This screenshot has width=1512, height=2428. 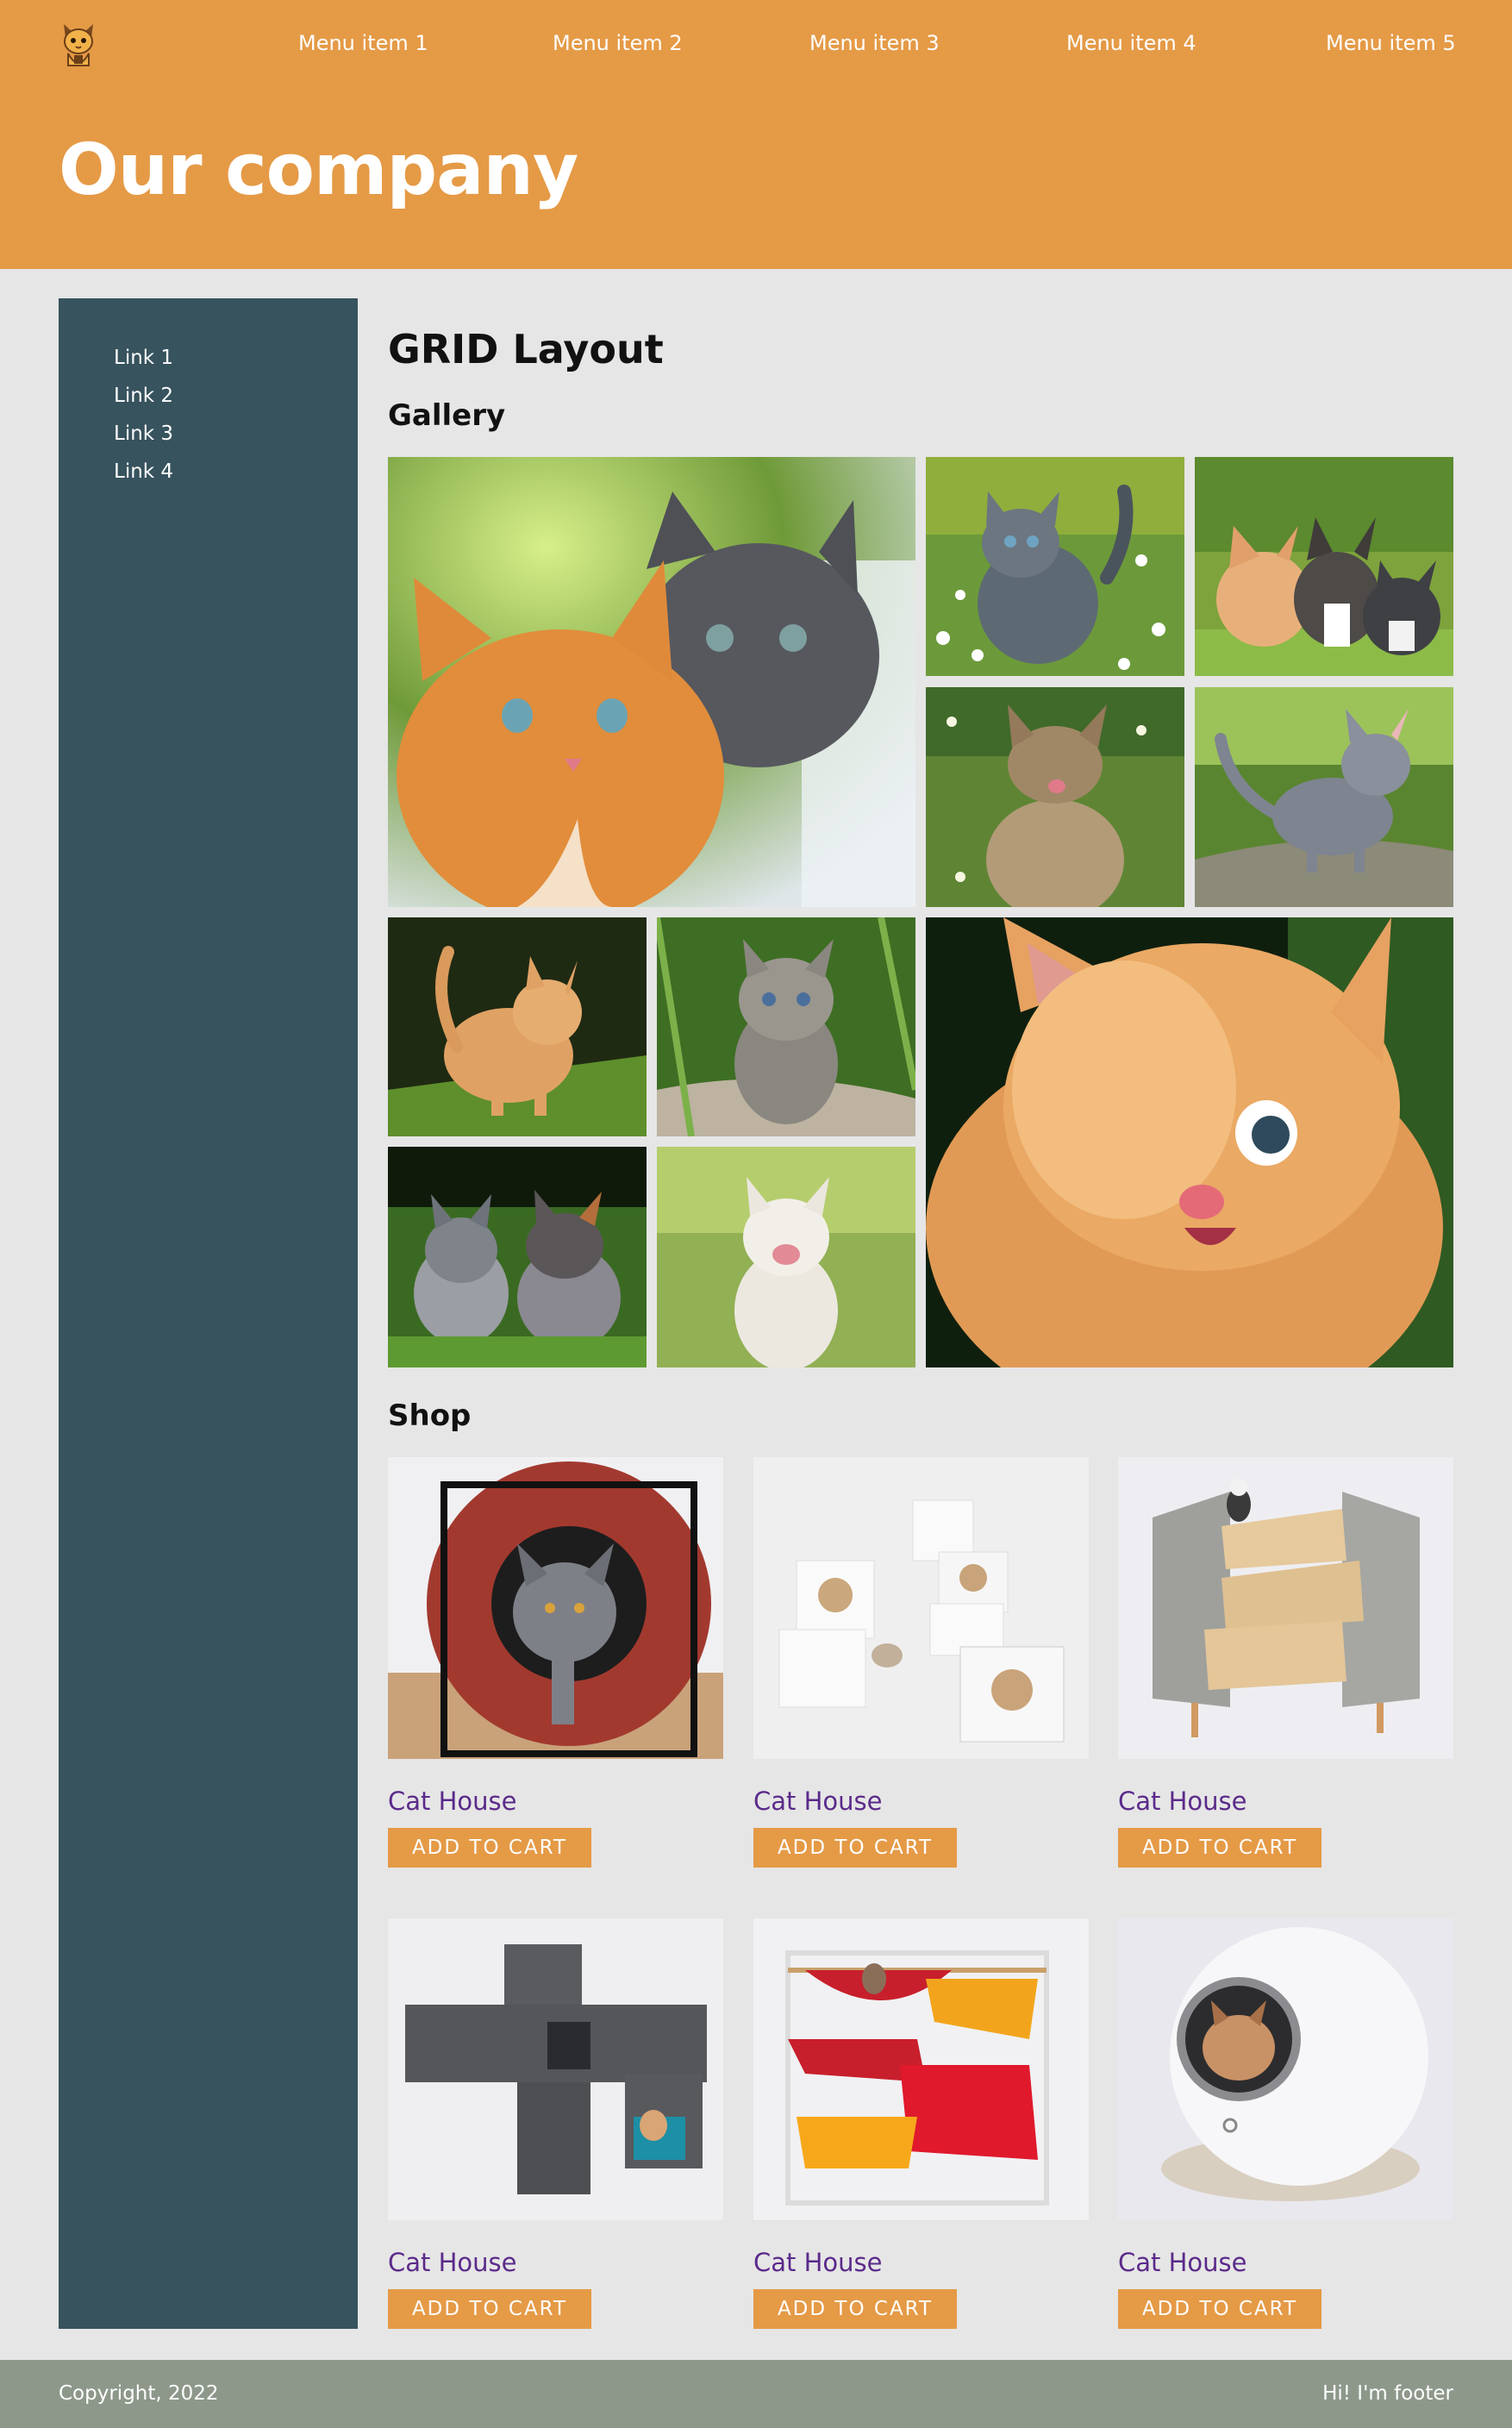 I want to click on page-title: GRID Layout, so click(x=526, y=349).